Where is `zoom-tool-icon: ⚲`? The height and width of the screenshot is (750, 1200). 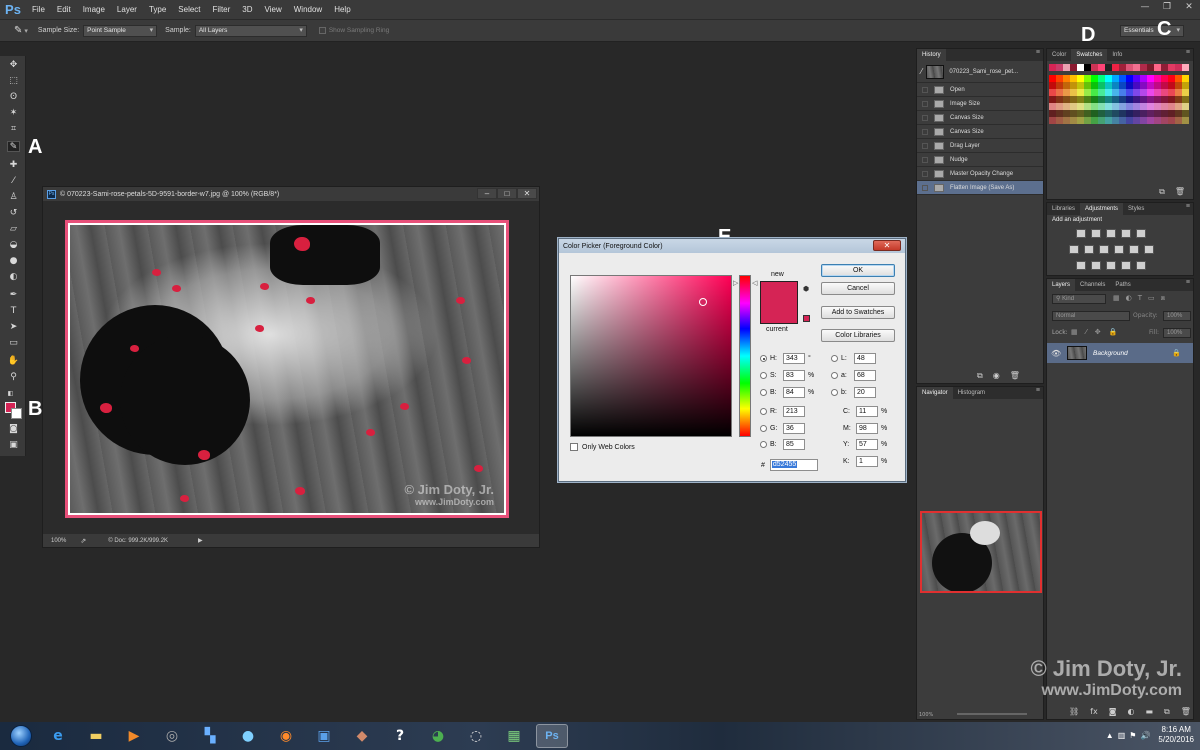 zoom-tool-icon: ⚲ is located at coordinates (13, 377).